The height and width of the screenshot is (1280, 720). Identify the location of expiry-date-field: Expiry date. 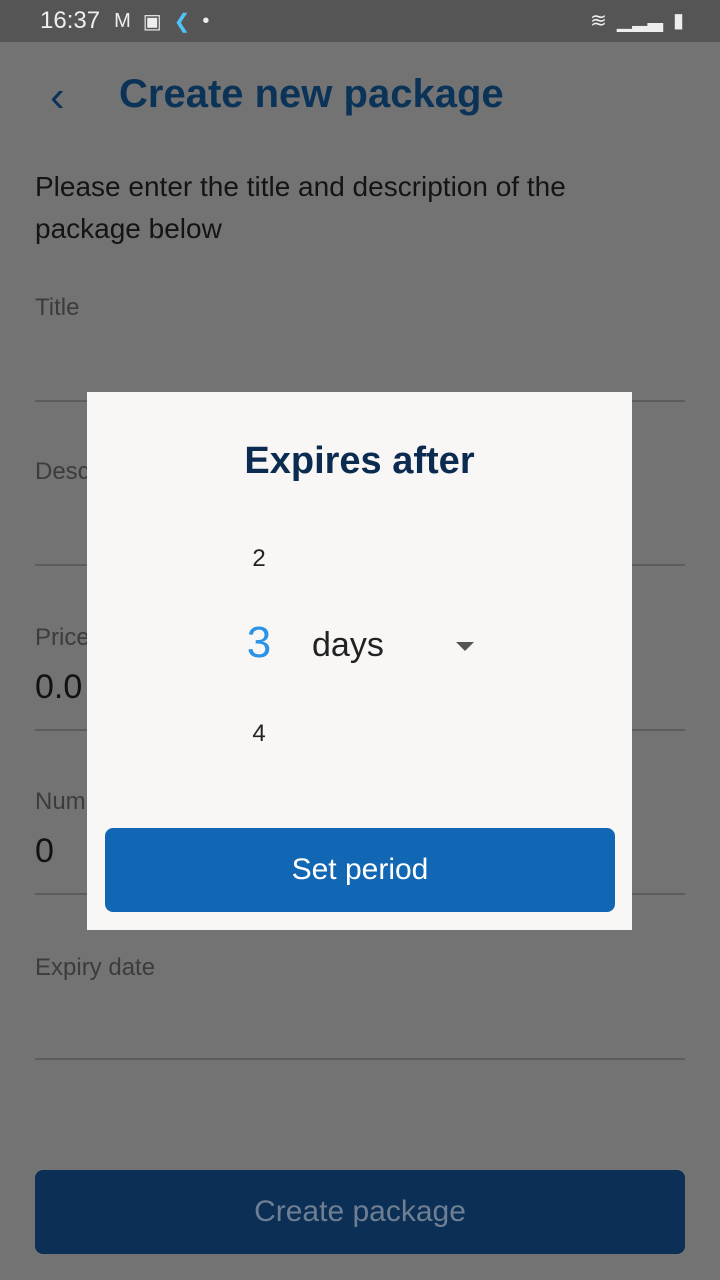
(360, 1005).